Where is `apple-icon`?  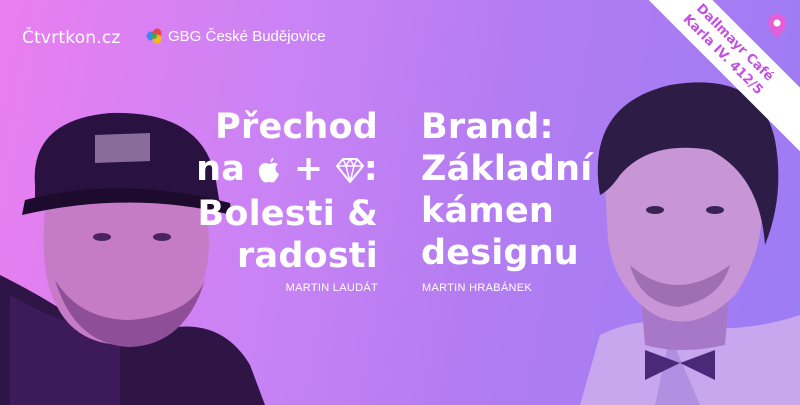
apple-icon is located at coordinates (269, 172).